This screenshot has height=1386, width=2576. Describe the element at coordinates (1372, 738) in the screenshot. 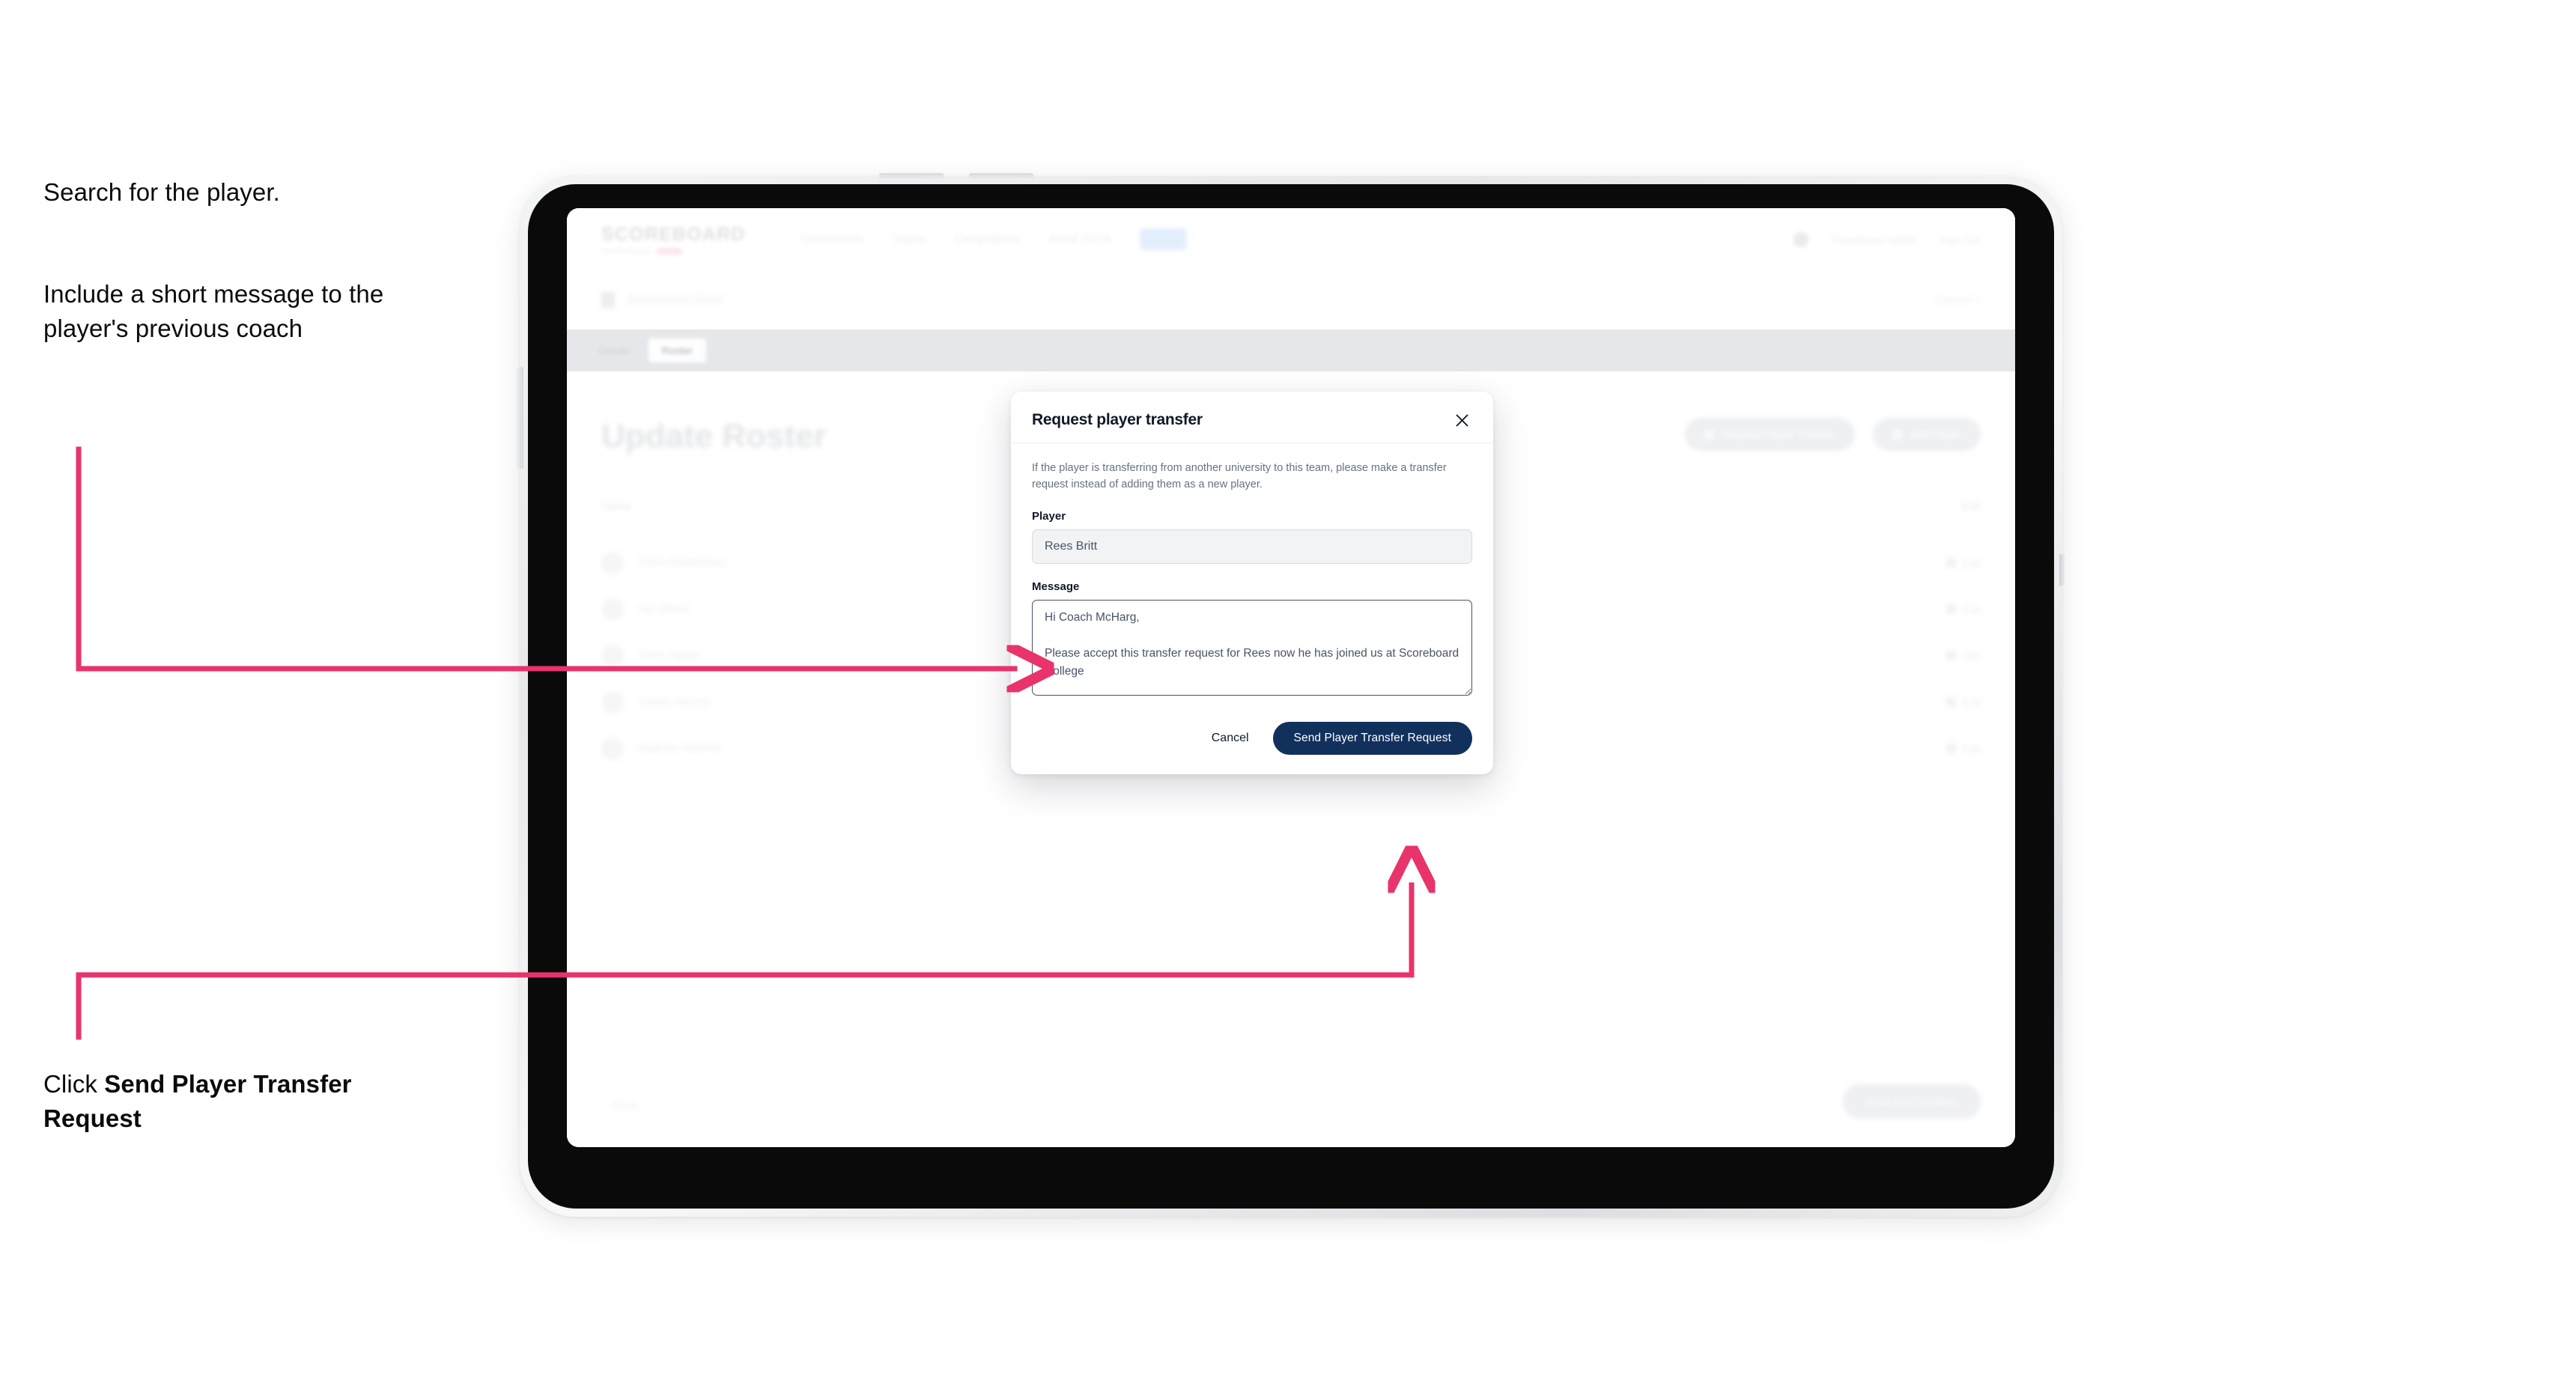

I see `send-player-transfer-request-button: Send Player Transfer Request` at that location.